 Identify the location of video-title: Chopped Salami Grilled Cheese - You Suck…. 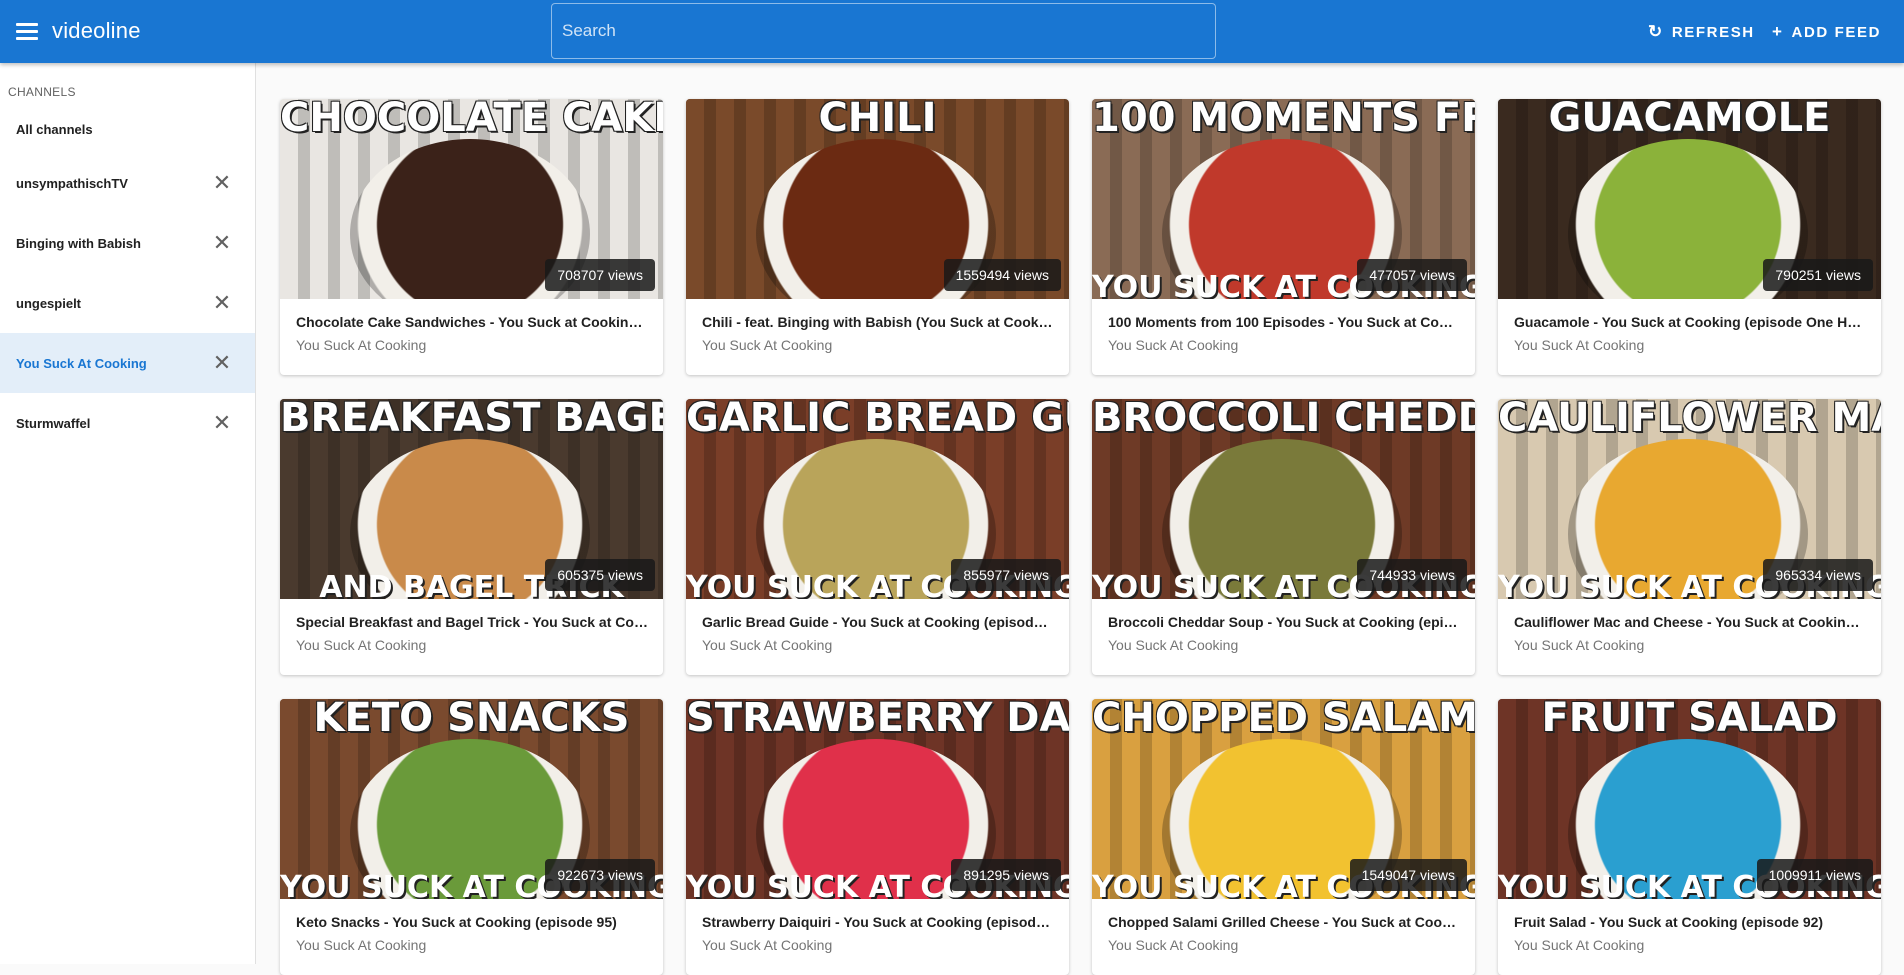
(1284, 922).